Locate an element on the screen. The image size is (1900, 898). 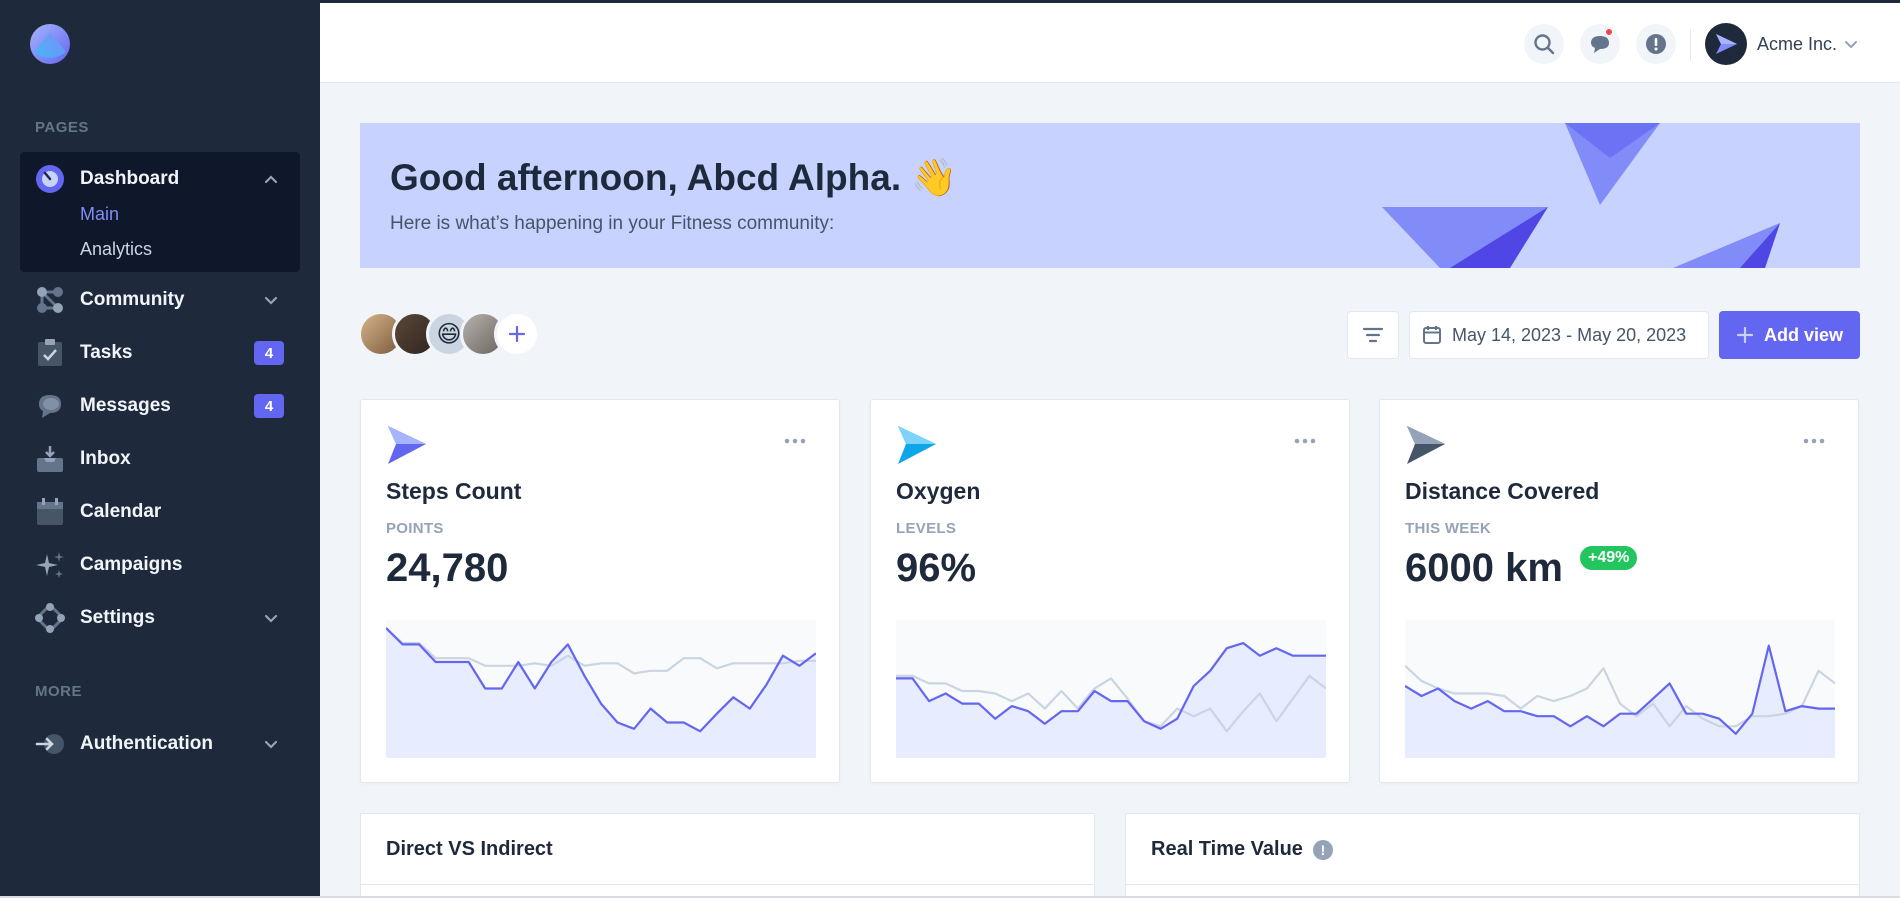
authentication-icon is located at coordinates (50, 744).